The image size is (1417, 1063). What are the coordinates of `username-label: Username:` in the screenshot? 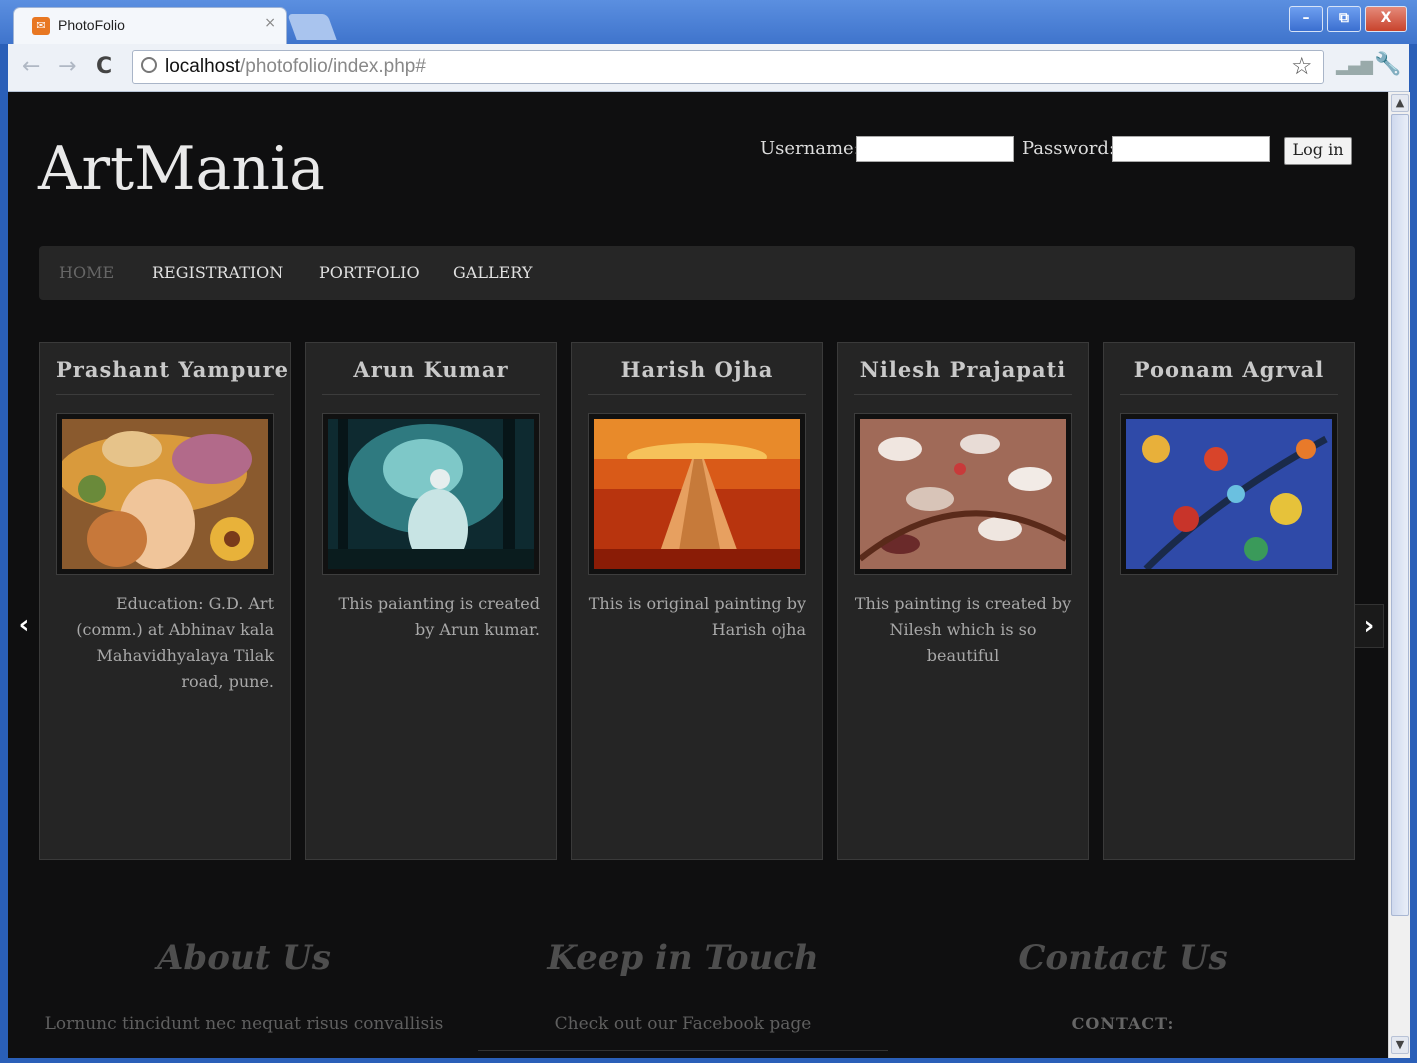 It's located at (810, 148).